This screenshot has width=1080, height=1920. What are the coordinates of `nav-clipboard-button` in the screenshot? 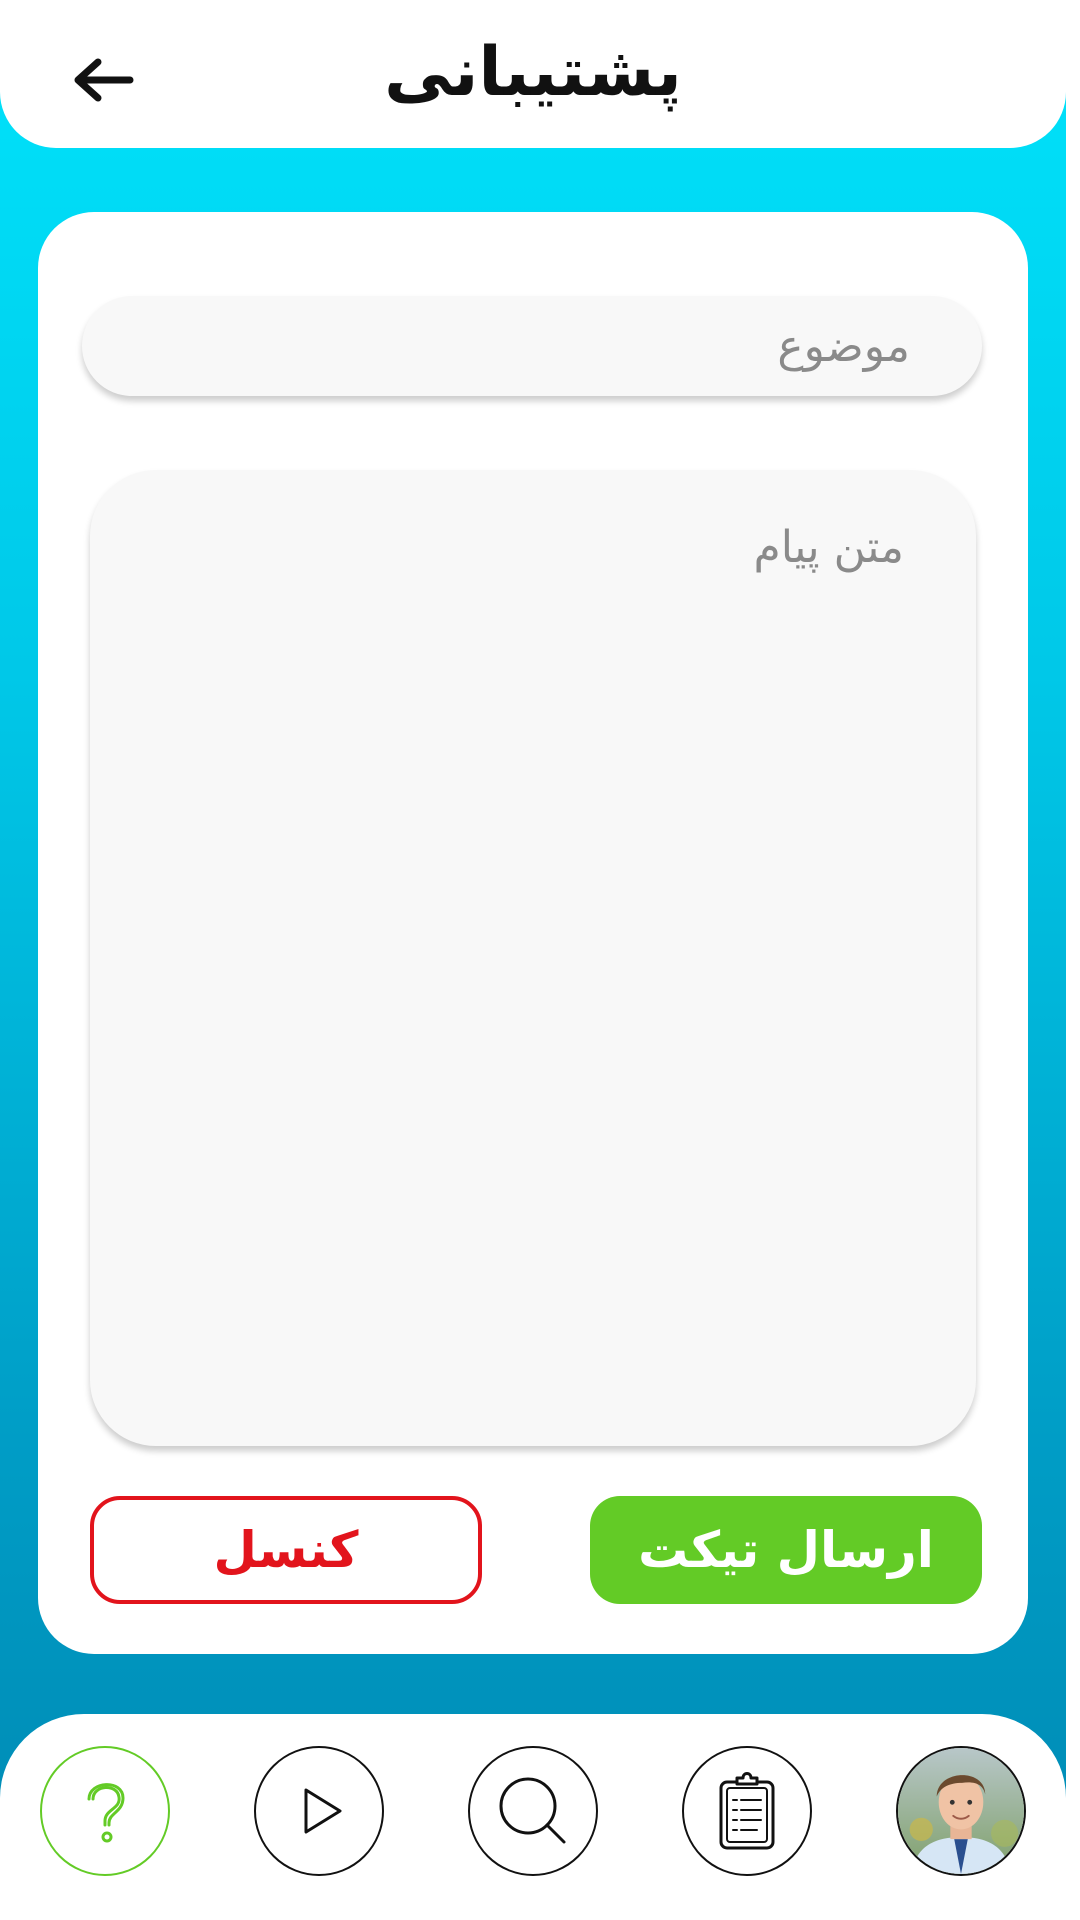 It's located at (747, 1811).